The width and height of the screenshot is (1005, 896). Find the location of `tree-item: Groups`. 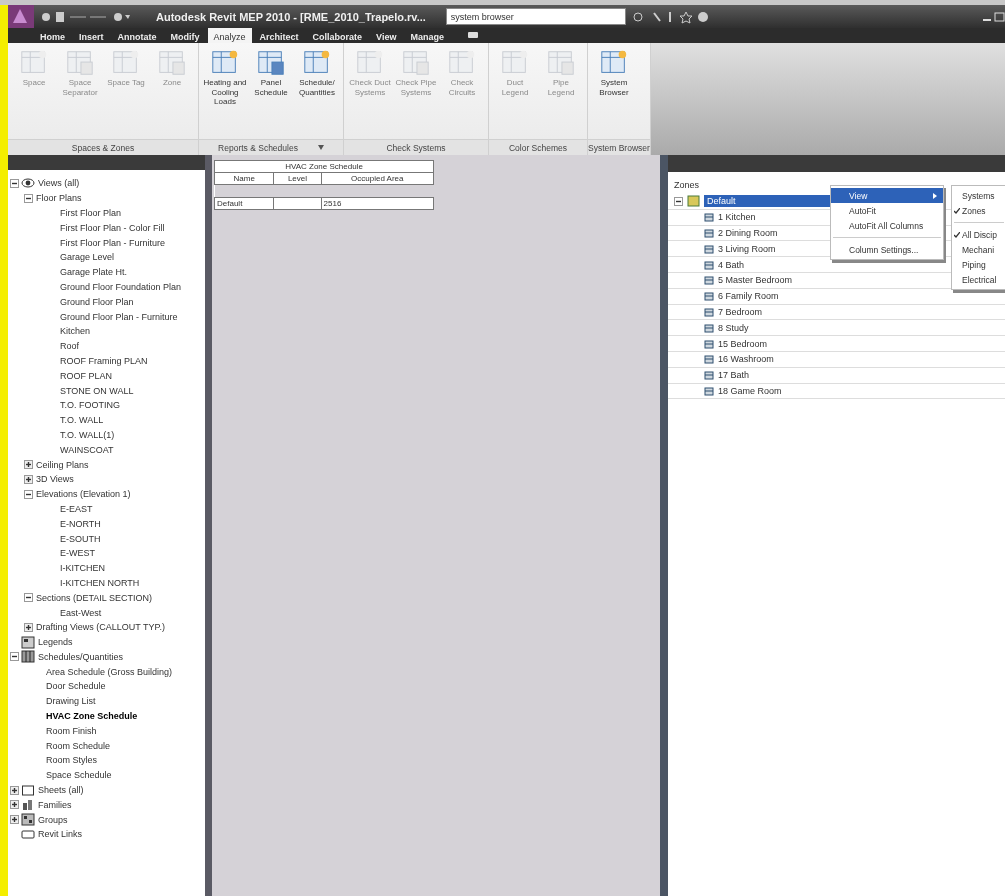

tree-item: Groups is located at coordinates (51, 819).